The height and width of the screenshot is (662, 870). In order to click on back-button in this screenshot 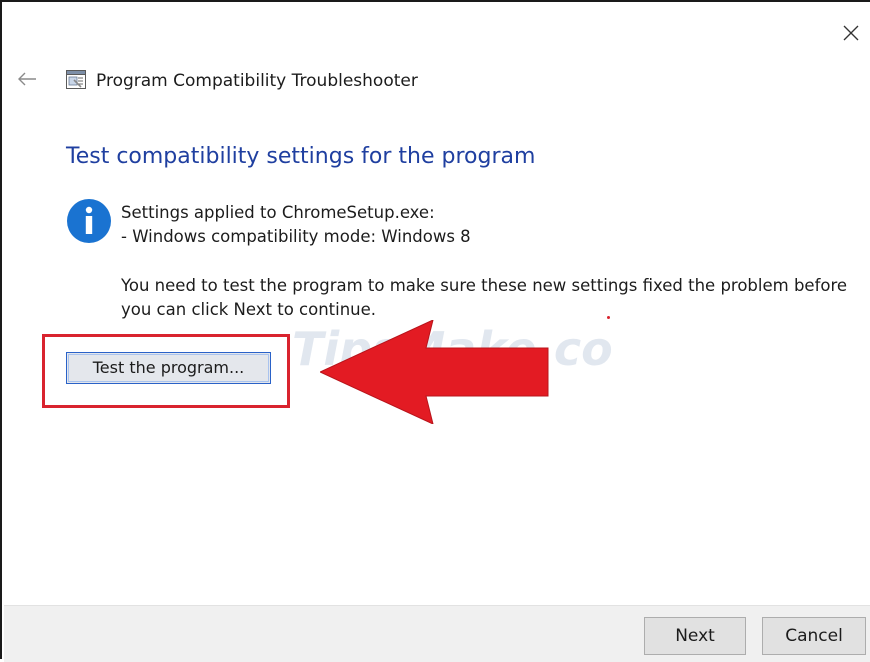, I will do `click(27, 79)`.